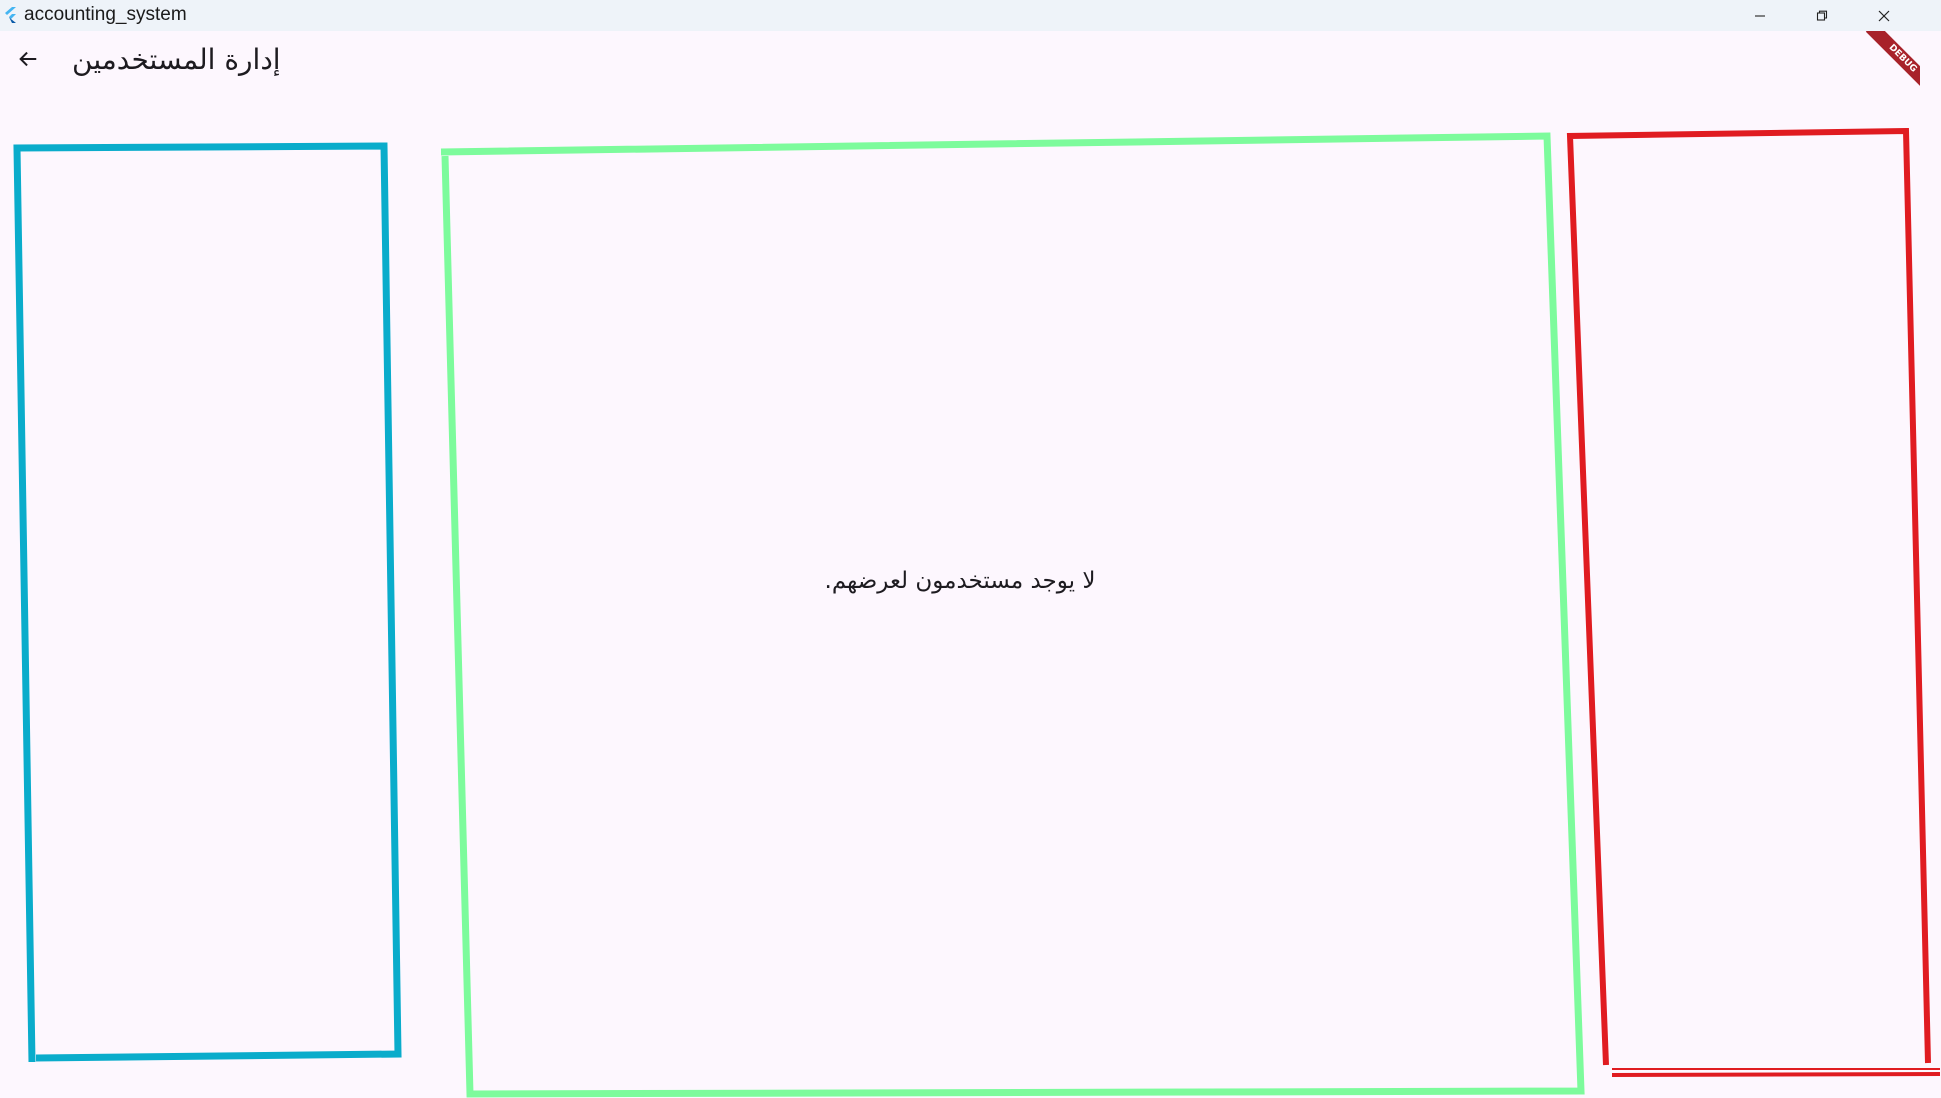  I want to click on window-title: accounting_system, so click(105, 14).